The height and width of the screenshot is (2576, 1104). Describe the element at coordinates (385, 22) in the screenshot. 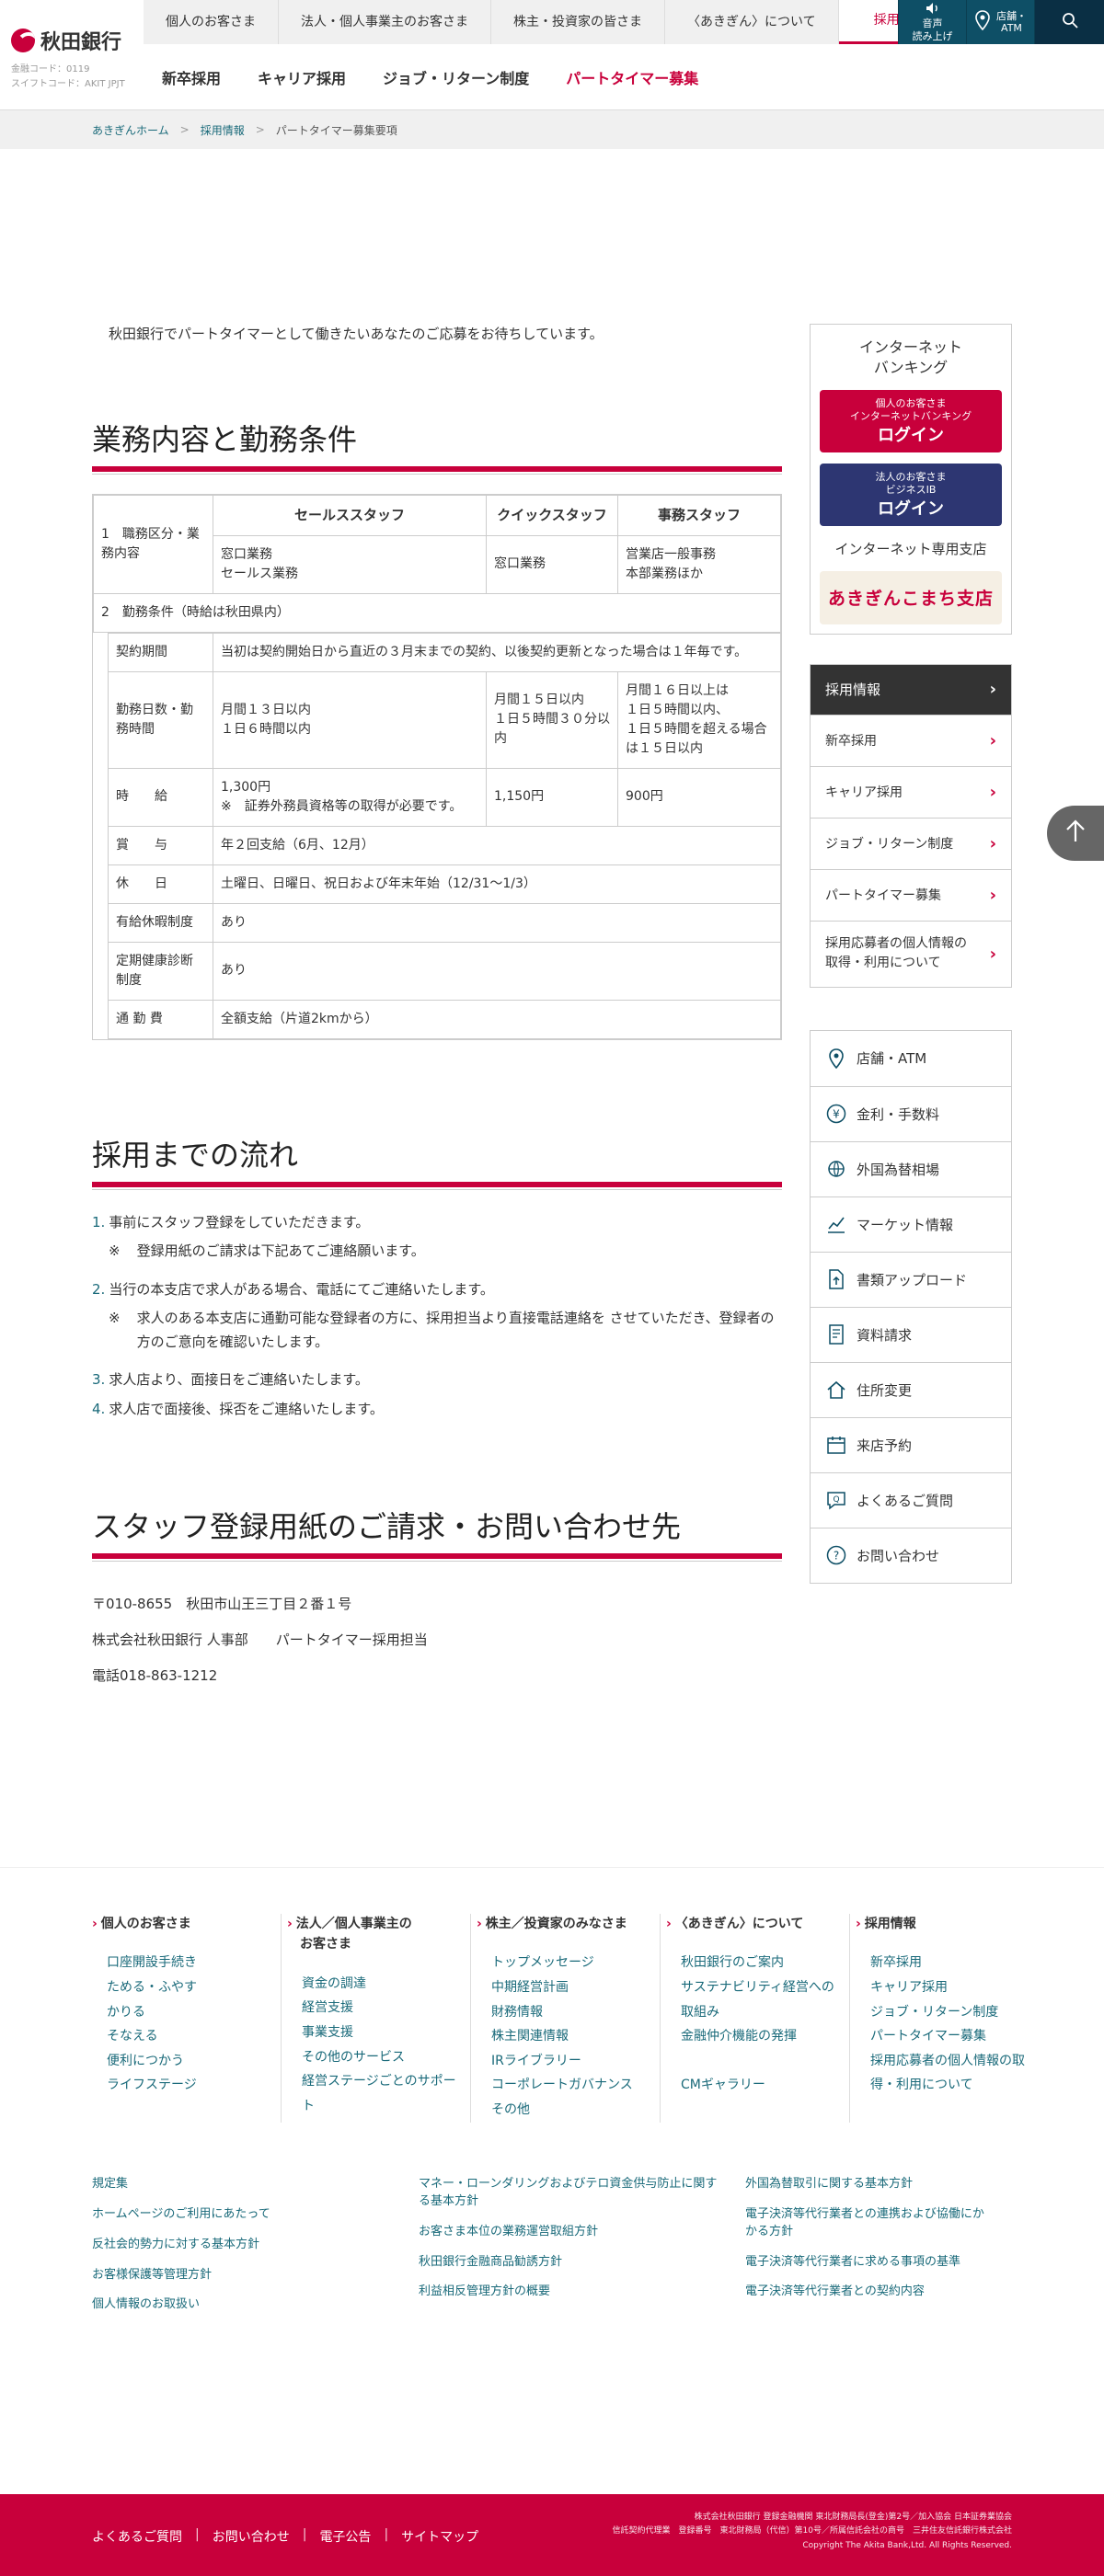

I see `nav-corporate: 法人・個人事業主のお客さま` at that location.